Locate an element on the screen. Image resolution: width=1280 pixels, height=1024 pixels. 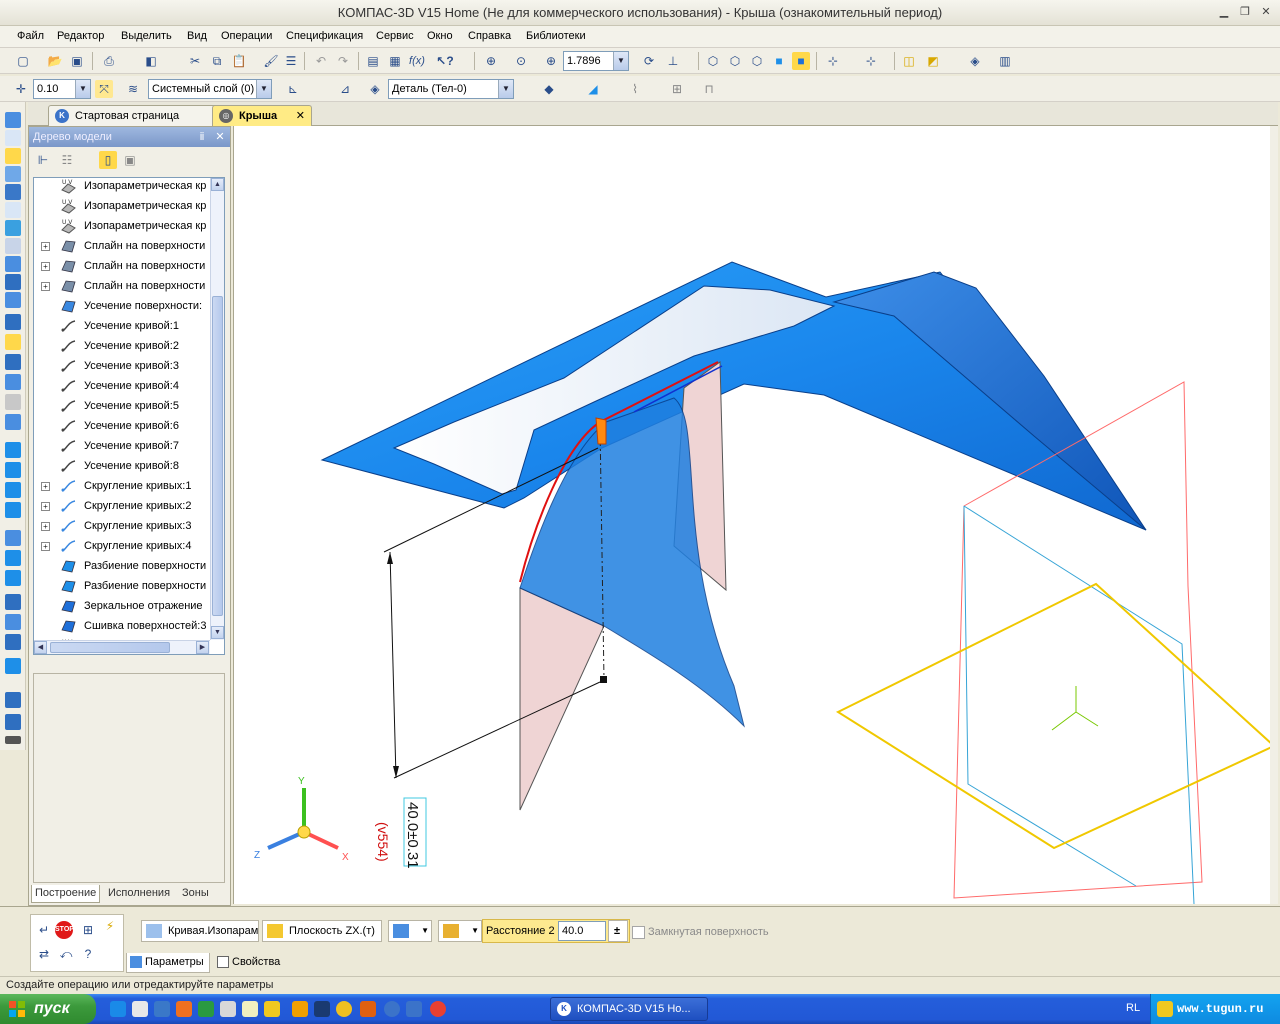
tree-item: + Сплайн на поверхности is located at coordinates (122, 286).